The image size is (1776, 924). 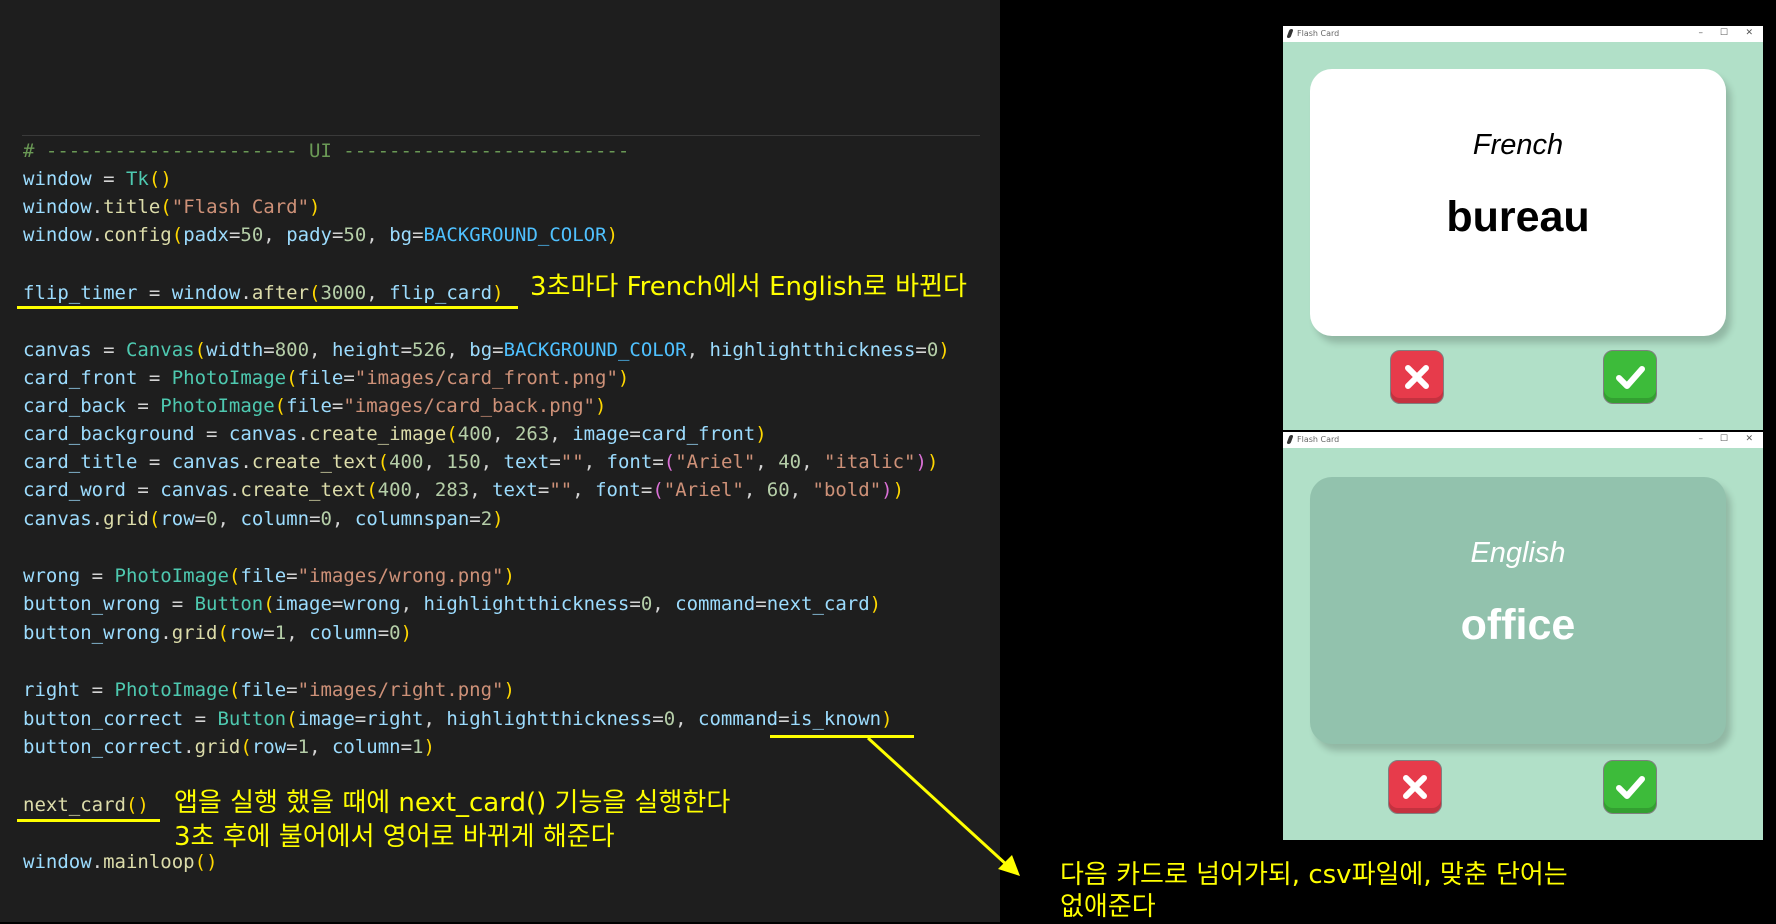 I want to click on app-window-front: Flash Card – ☐ ✕ French bureau, so click(x=1523, y=228).